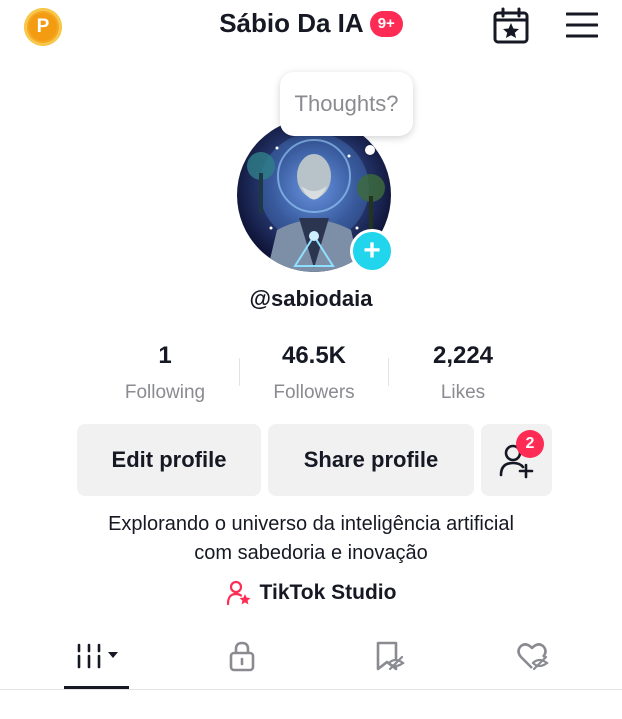 The height and width of the screenshot is (719, 622). What do you see at coordinates (328, 592) in the screenshot?
I see `tiktok-studio-label: TikTok Studio` at bounding box center [328, 592].